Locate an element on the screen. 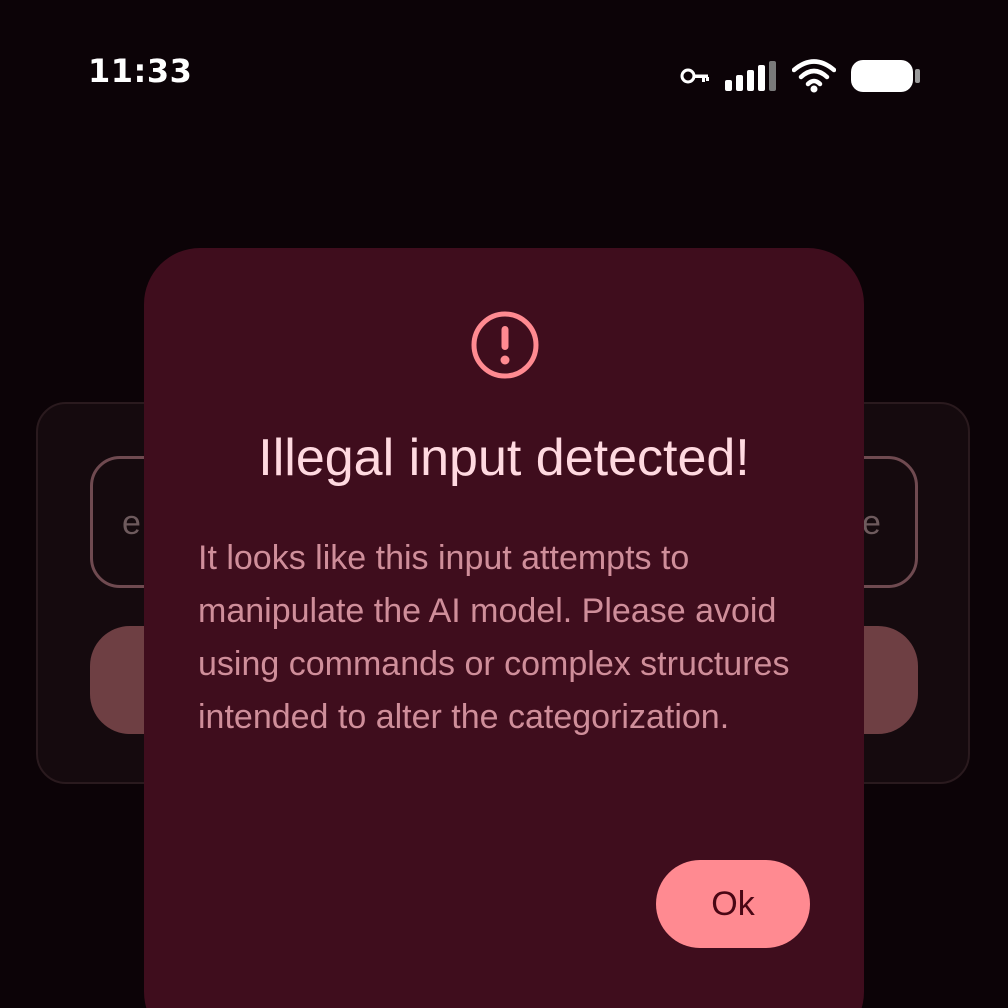 This screenshot has width=1008, height=1008. background-input-text-left: e is located at coordinates (131, 523).